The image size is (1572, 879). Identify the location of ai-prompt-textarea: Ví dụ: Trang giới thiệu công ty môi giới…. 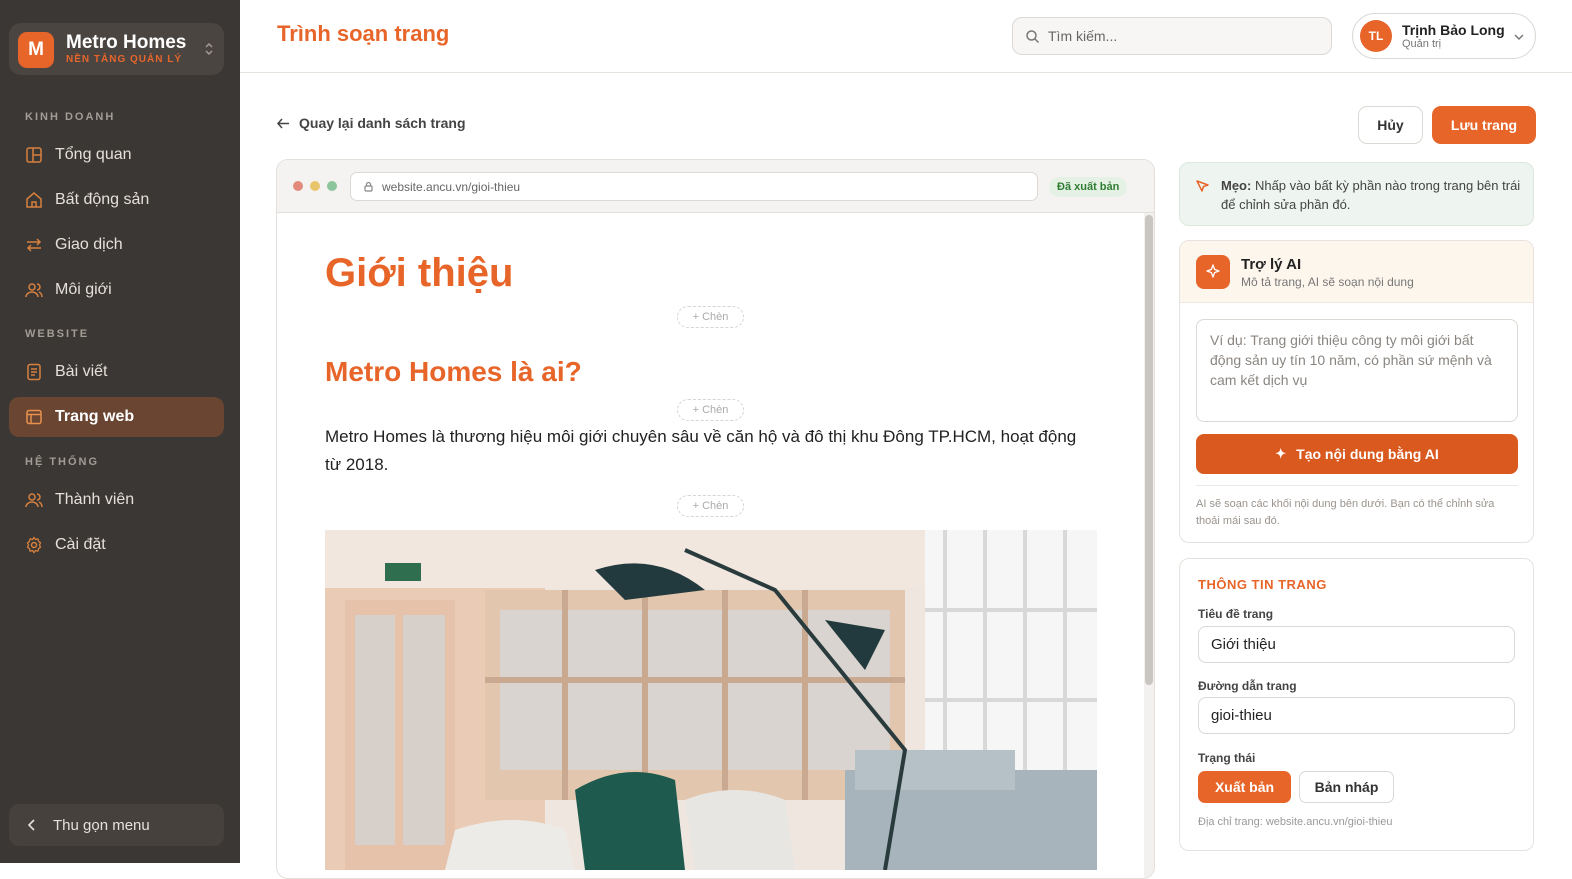
(1357, 370).